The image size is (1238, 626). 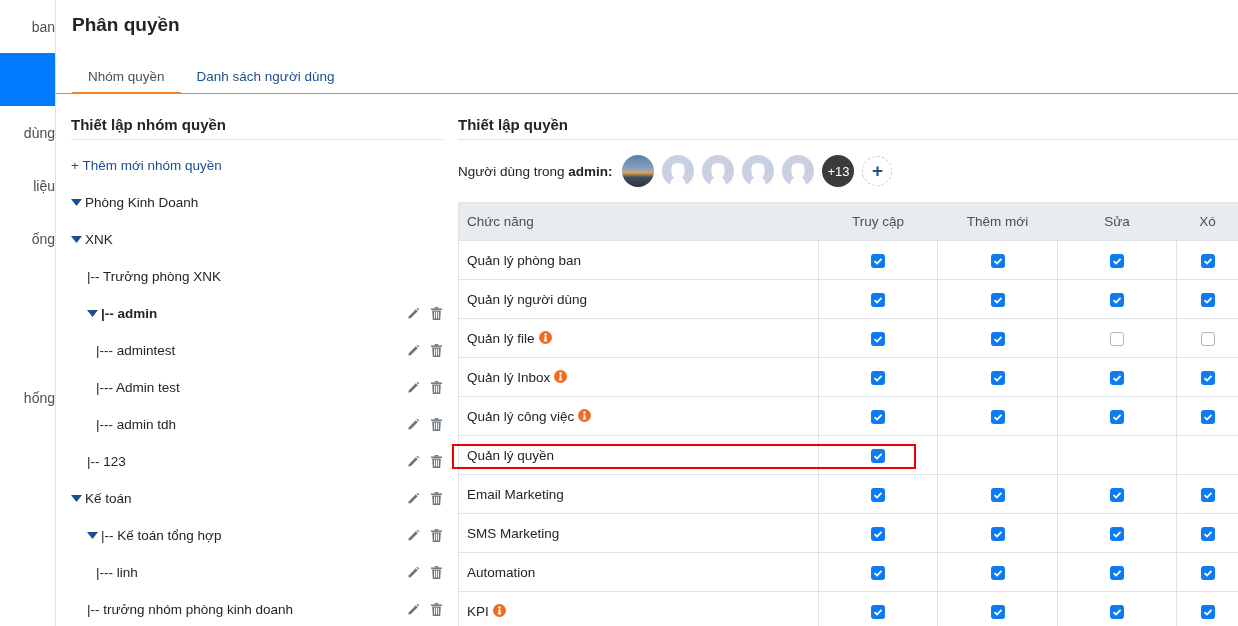 What do you see at coordinates (878, 221) in the screenshot?
I see `column-header: Truy cập` at bounding box center [878, 221].